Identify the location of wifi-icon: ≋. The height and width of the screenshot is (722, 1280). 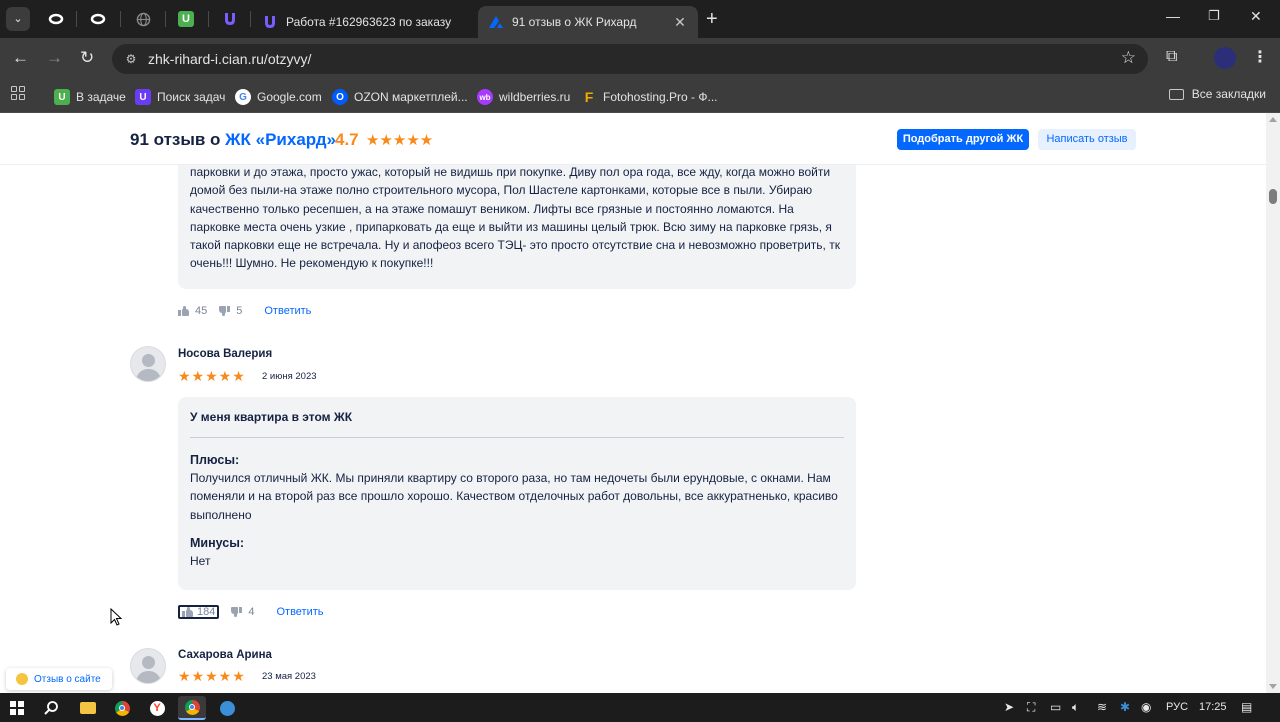
(1102, 707).